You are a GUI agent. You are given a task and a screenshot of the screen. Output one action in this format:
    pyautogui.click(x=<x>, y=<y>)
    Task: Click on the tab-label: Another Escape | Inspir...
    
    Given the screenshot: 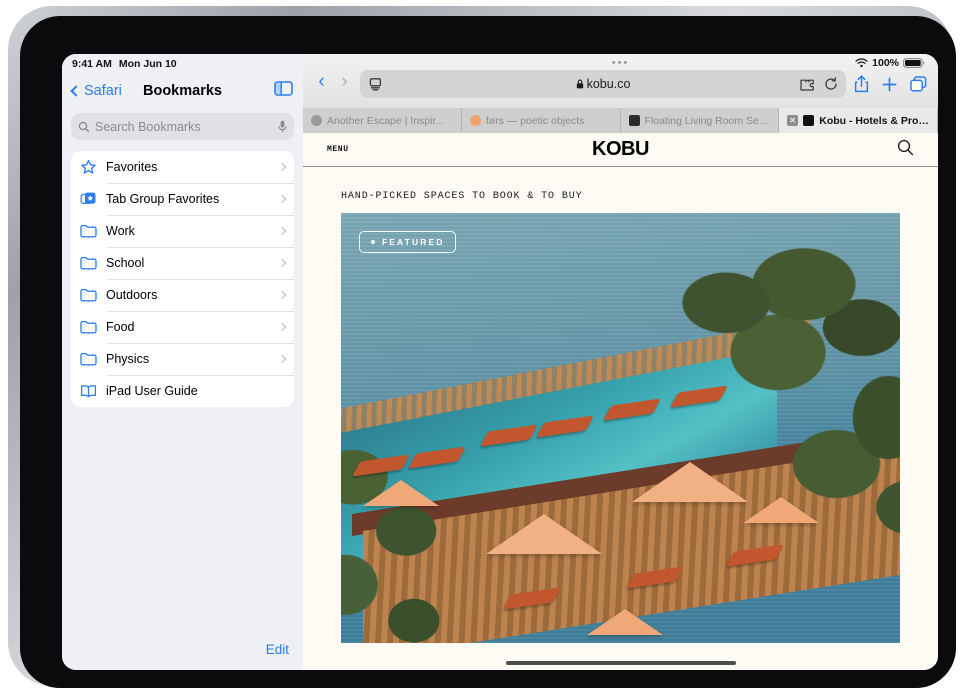 What is the action you would take?
    pyautogui.click(x=386, y=120)
    